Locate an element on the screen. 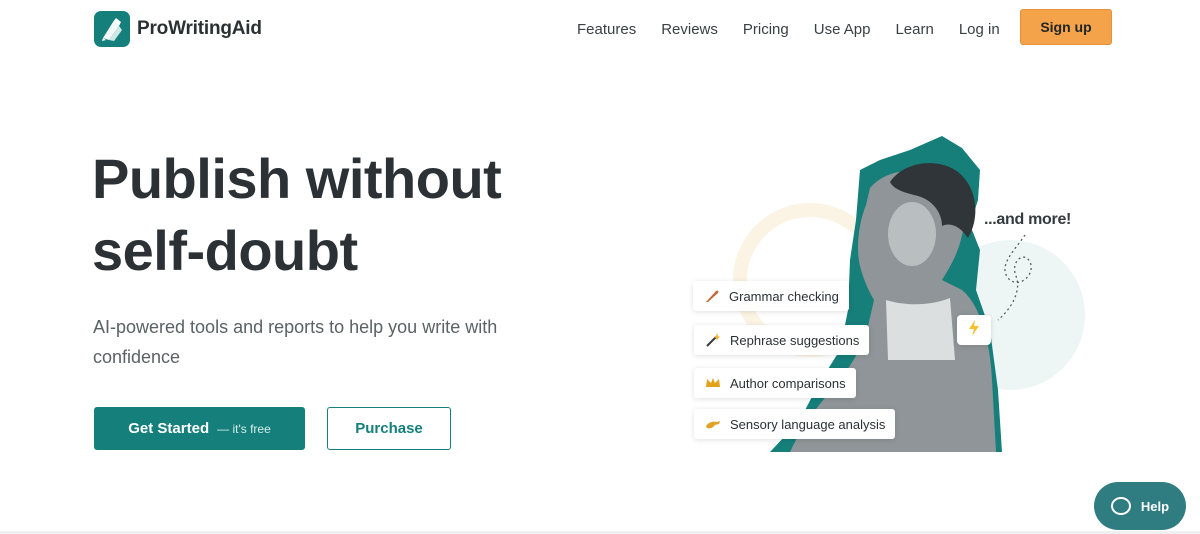 The height and width of the screenshot is (534, 1200). purchase-button: Purchase is located at coordinates (389, 428).